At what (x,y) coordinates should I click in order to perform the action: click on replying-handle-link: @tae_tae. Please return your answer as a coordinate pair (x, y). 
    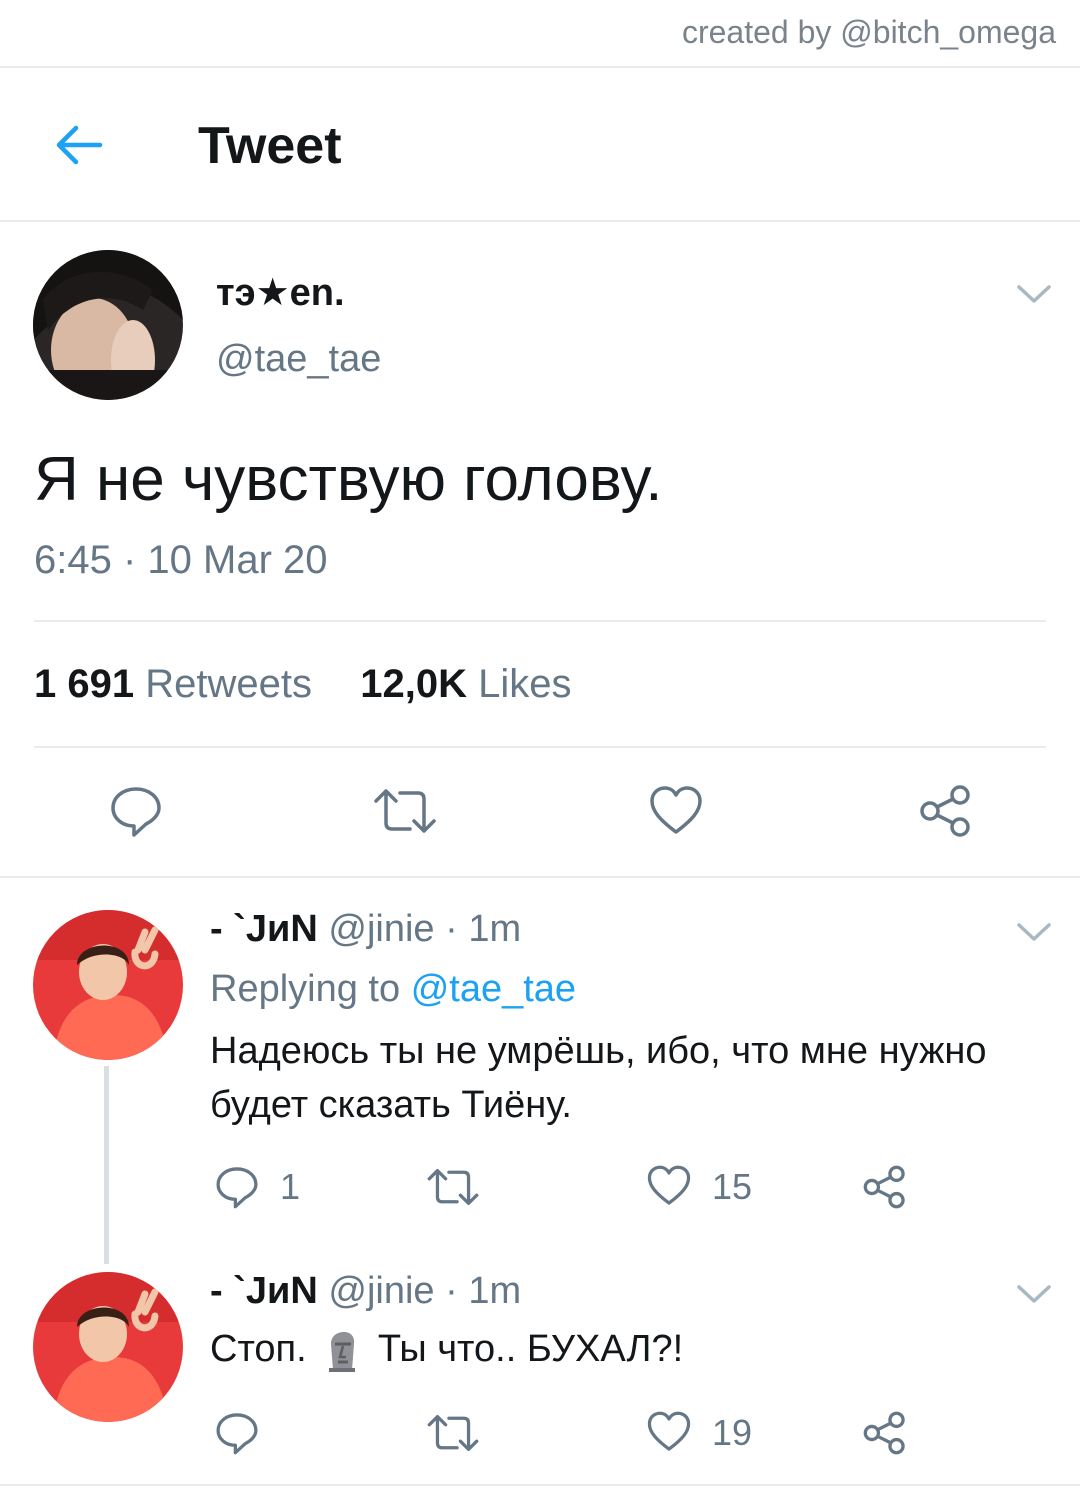
    Looking at the image, I should click on (493, 989).